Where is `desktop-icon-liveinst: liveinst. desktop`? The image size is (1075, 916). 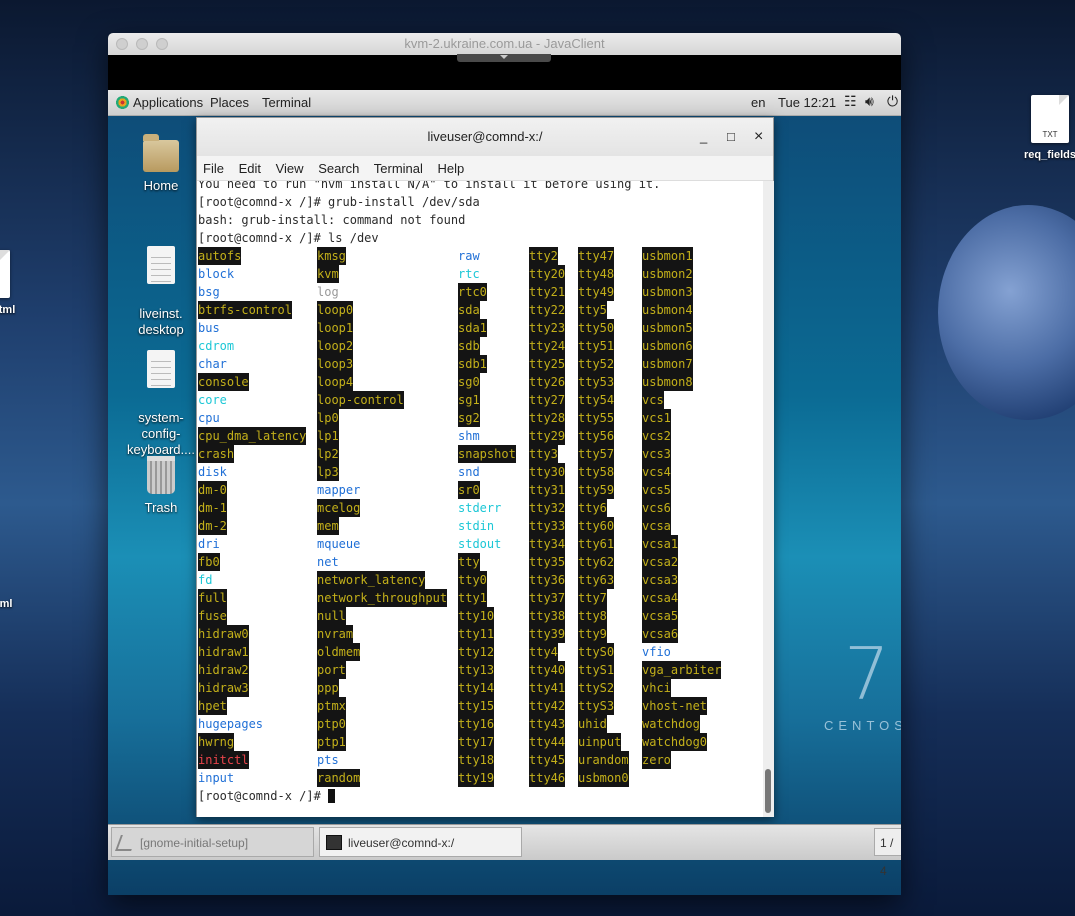
desktop-icon-liveinst: liveinst. desktop is located at coordinates (161, 284).